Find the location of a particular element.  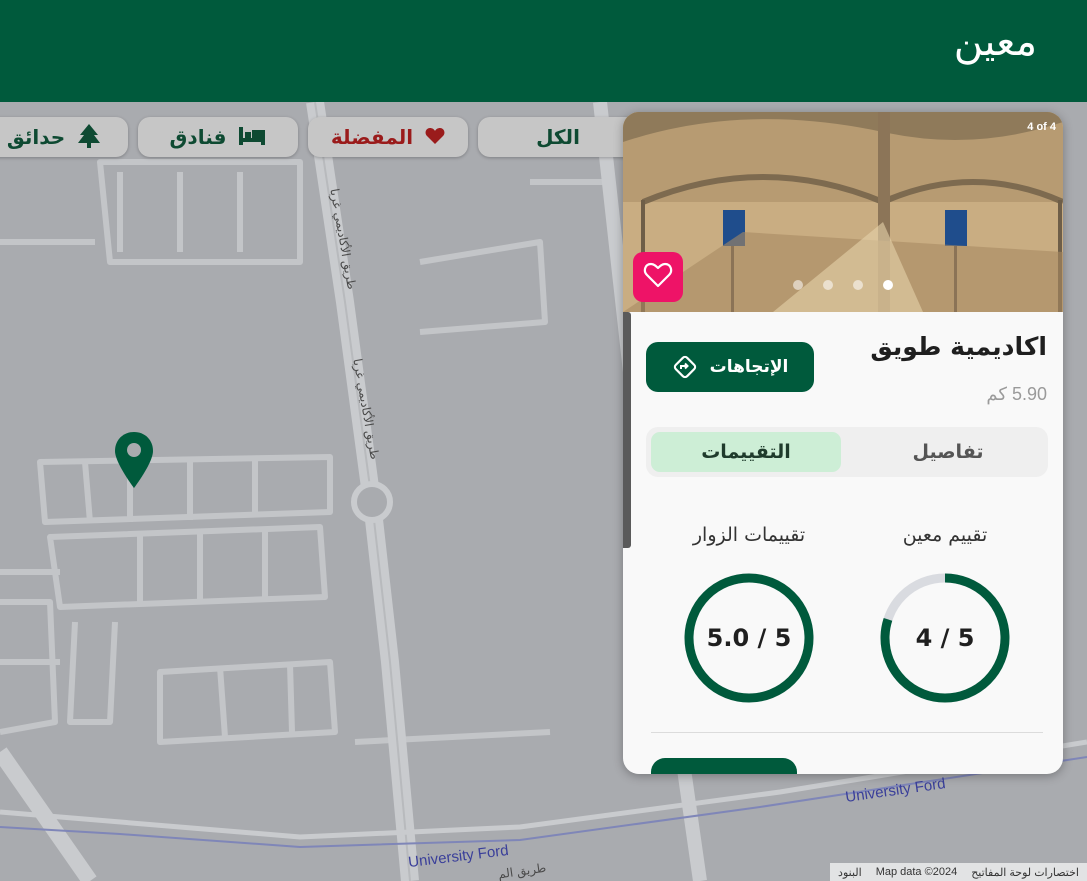

terms-link: البنود is located at coordinates (850, 872).